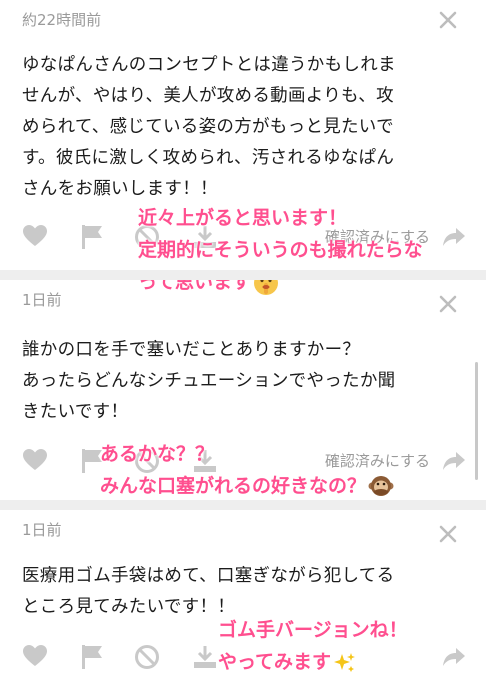 Image resolution: width=486 pixels, height=680 pixels. I want to click on reply-line-text: みんな口塞がれるの好きなの？, so click(233, 486).